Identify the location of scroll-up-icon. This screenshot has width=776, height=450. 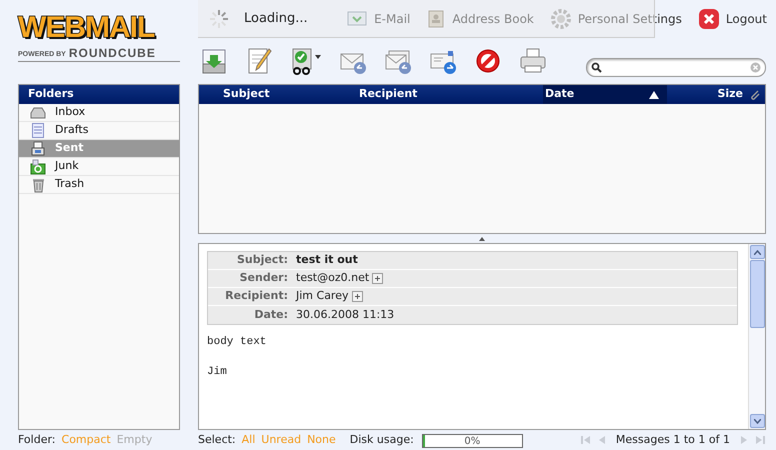
(757, 252).